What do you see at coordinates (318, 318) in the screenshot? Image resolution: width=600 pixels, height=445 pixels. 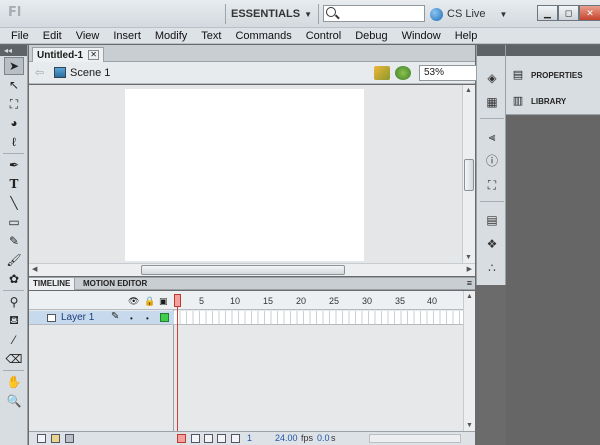 I see `frame-row` at bounding box center [318, 318].